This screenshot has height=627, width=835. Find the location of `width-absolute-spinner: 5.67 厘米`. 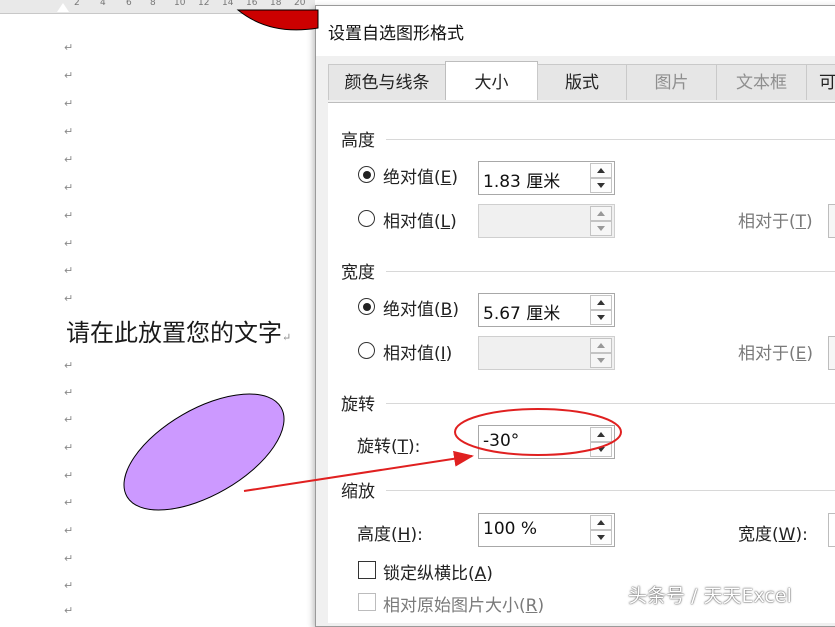

width-absolute-spinner: 5.67 厘米 is located at coordinates (546, 310).